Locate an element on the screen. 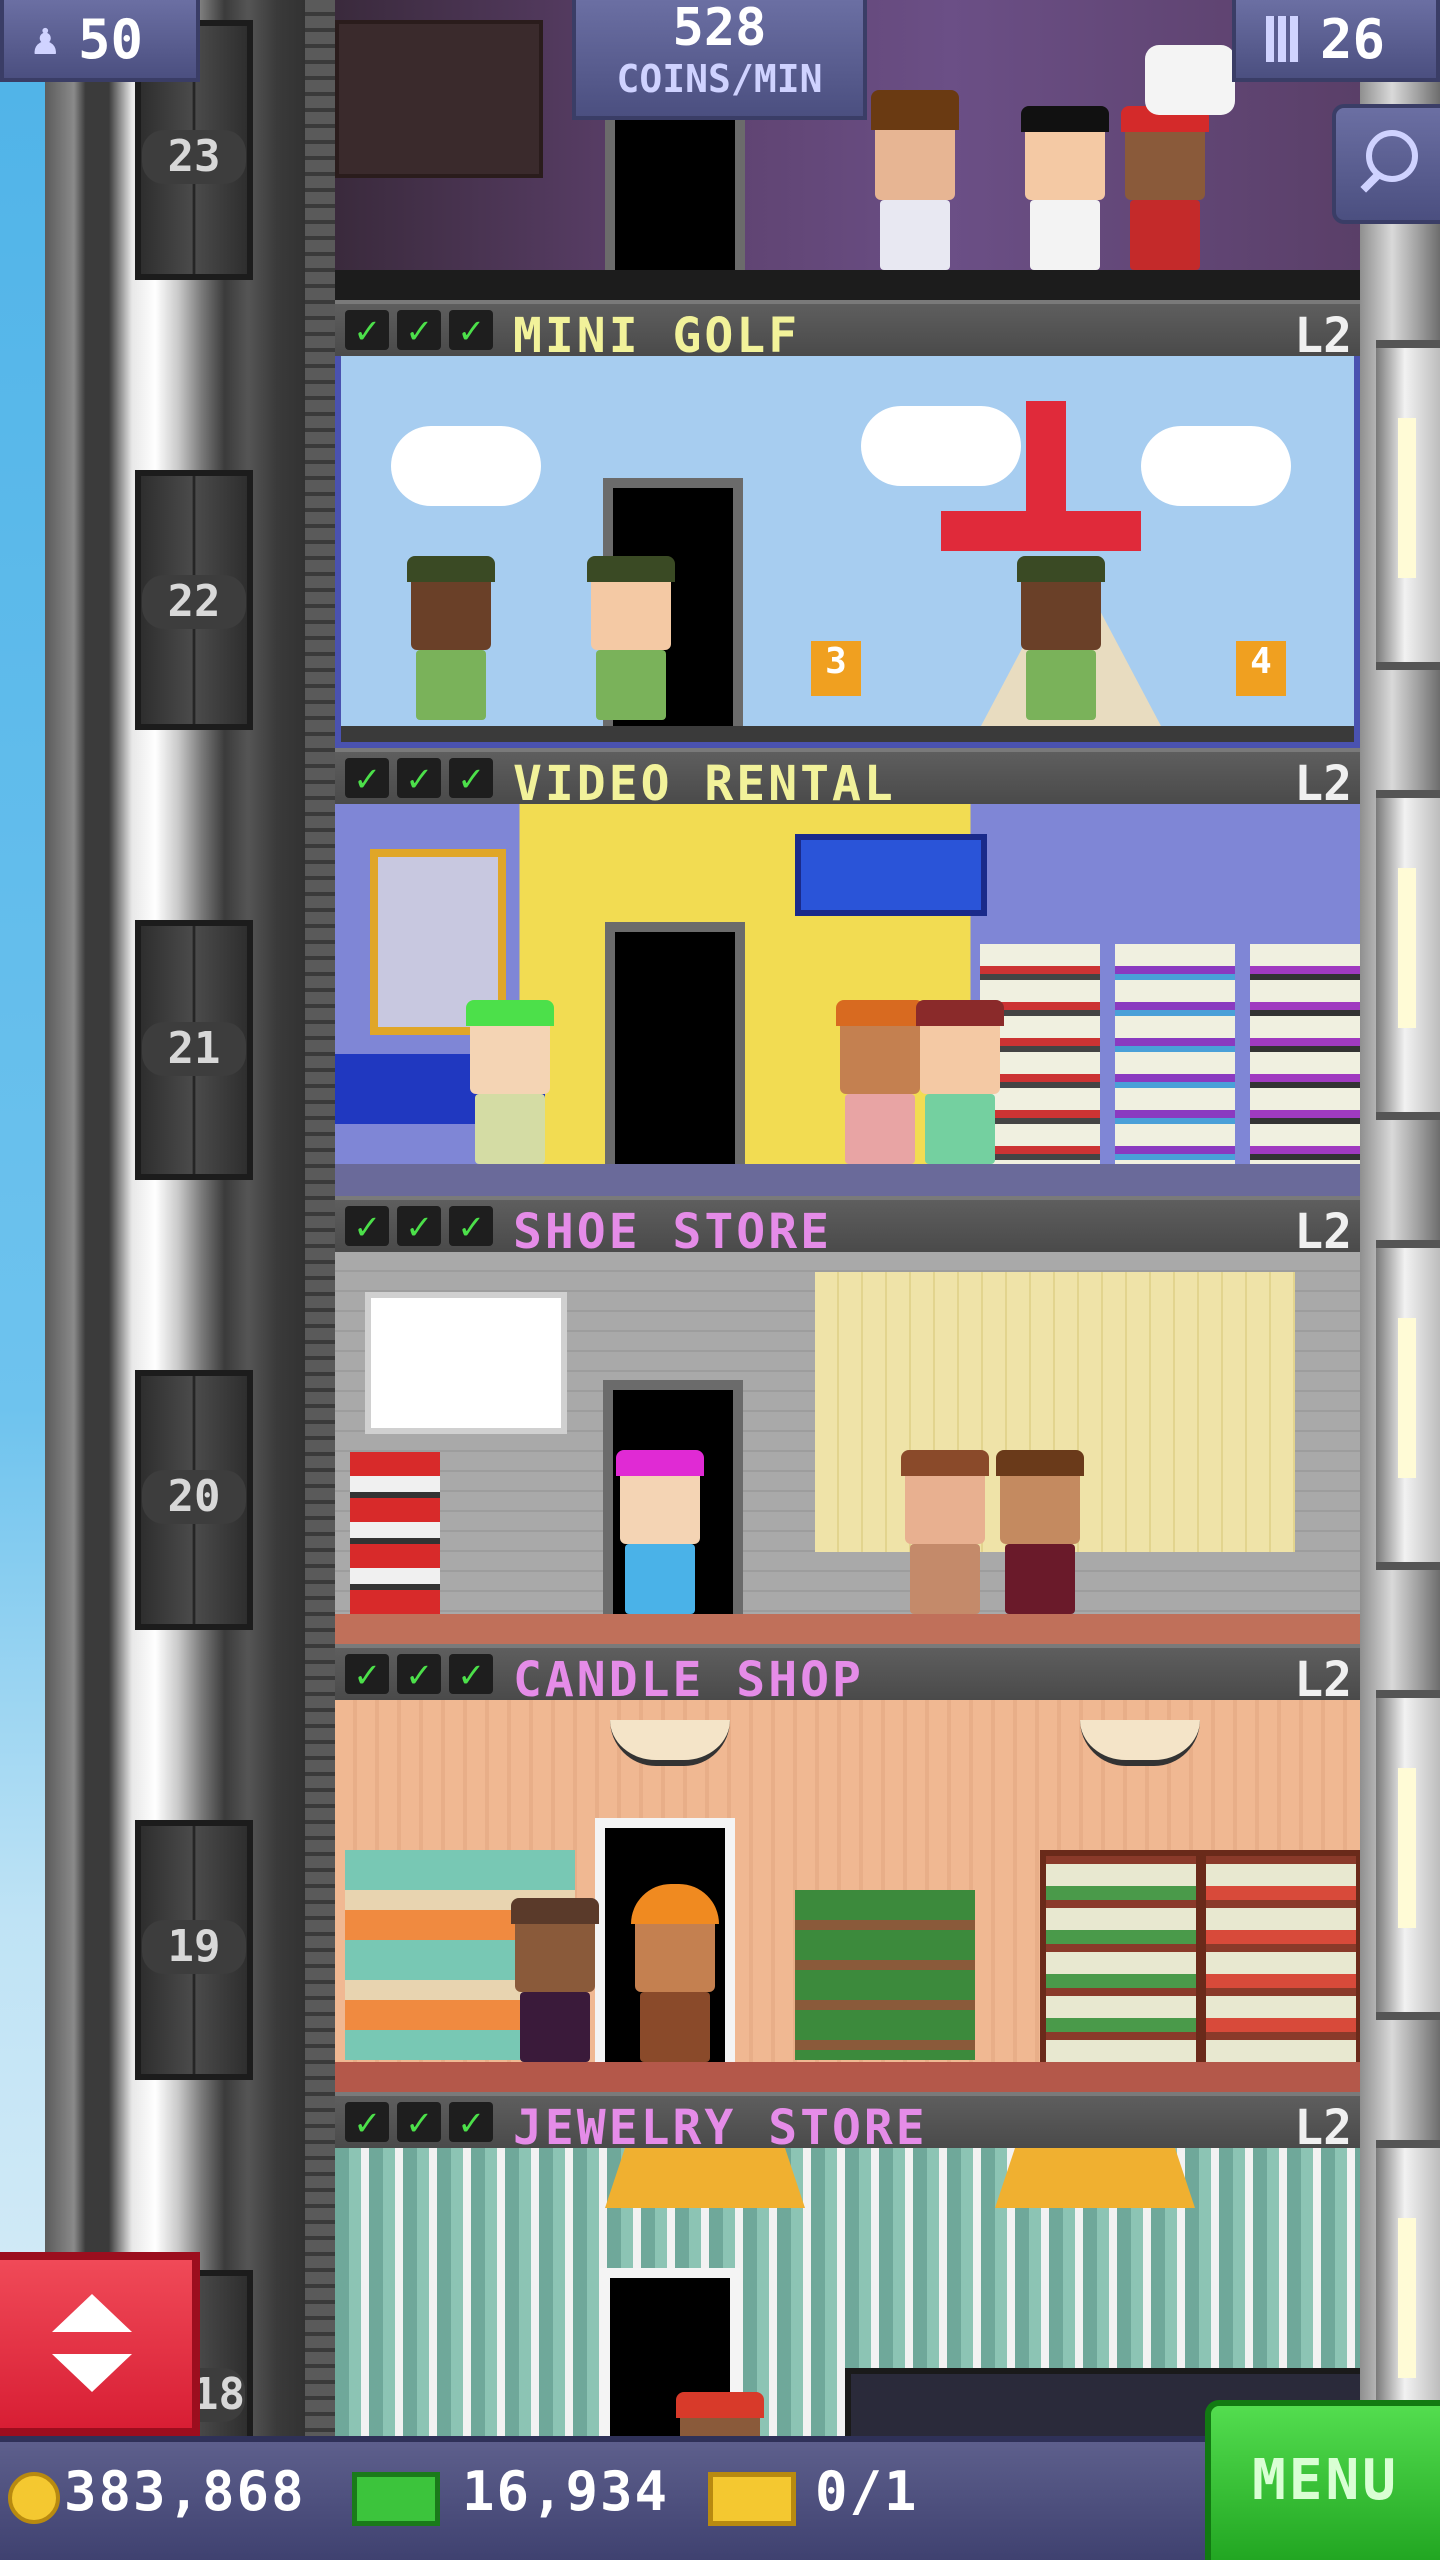 This screenshot has width=1440, height=2560. floor-candle-shop: ✓ ✓ ✓ CANDLE SHOP L2 is located at coordinates (847, 1868).